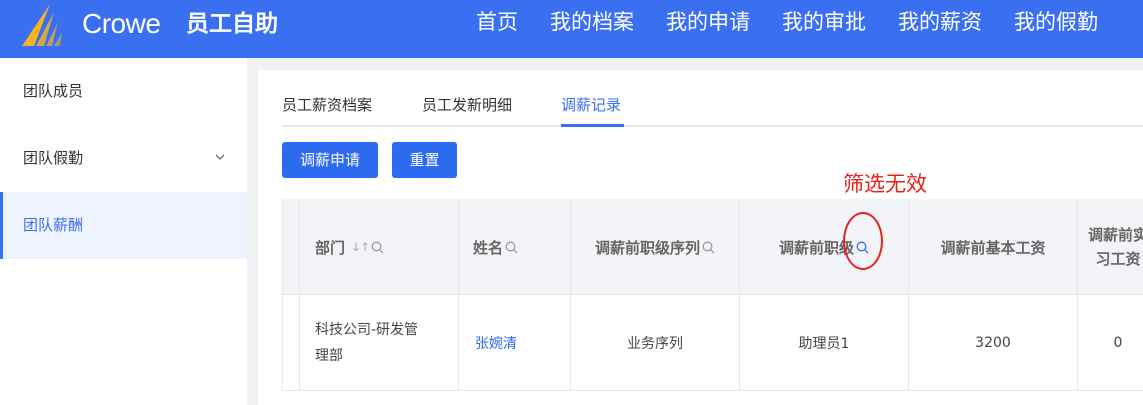 Image resolution: width=1143 pixels, height=405 pixels. I want to click on intern-salary-value: 0, so click(1118, 343).